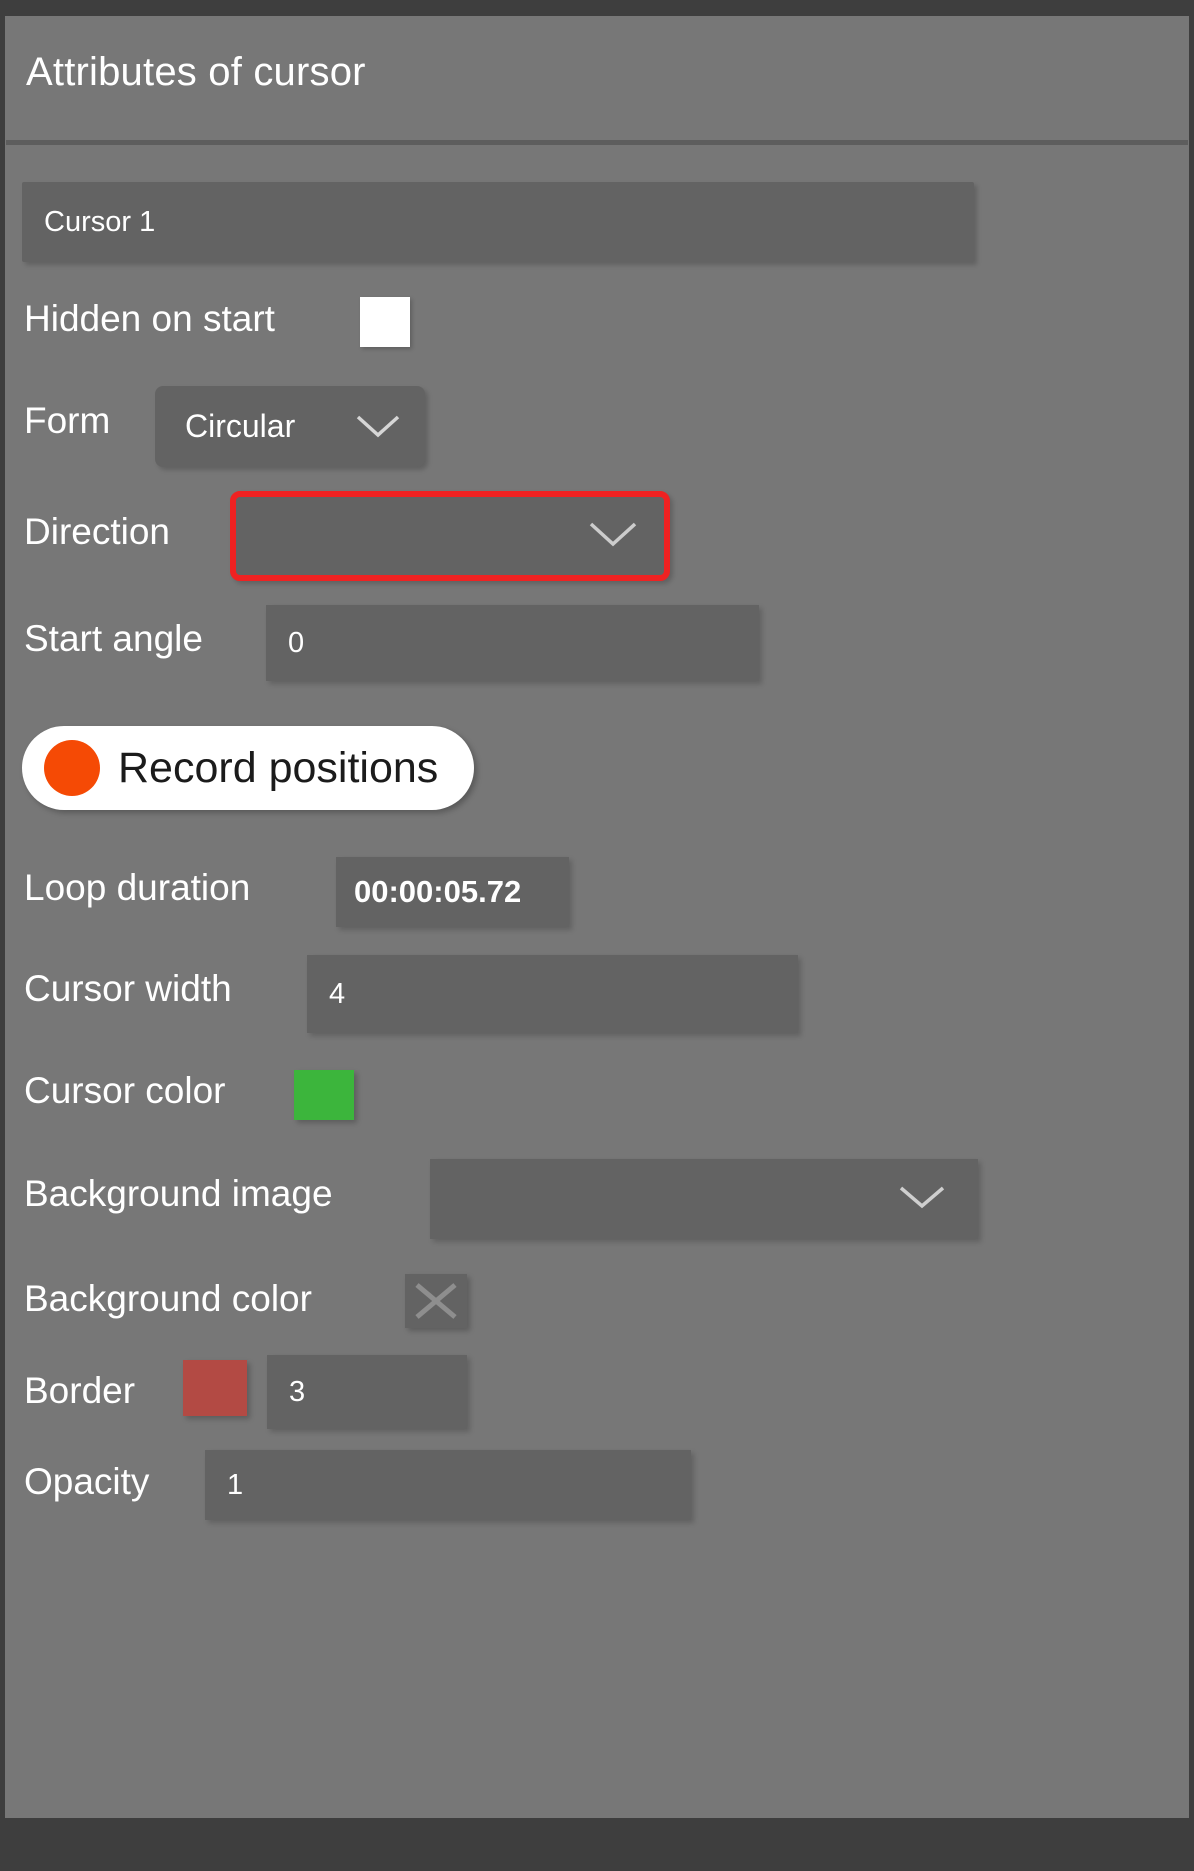 Image resolution: width=1194 pixels, height=1871 pixels. Describe the element at coordinates (128, 988) in the screenshot. I see `cursor-width-label: Cursor width` at that location.